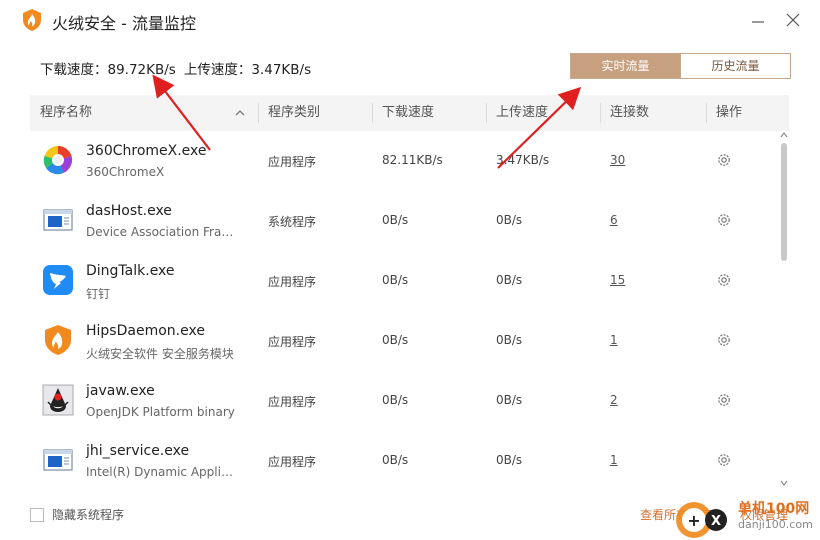  Describe the element at coordinates (758, 20) in the screenshot. I see `minimize-icon` at that location.